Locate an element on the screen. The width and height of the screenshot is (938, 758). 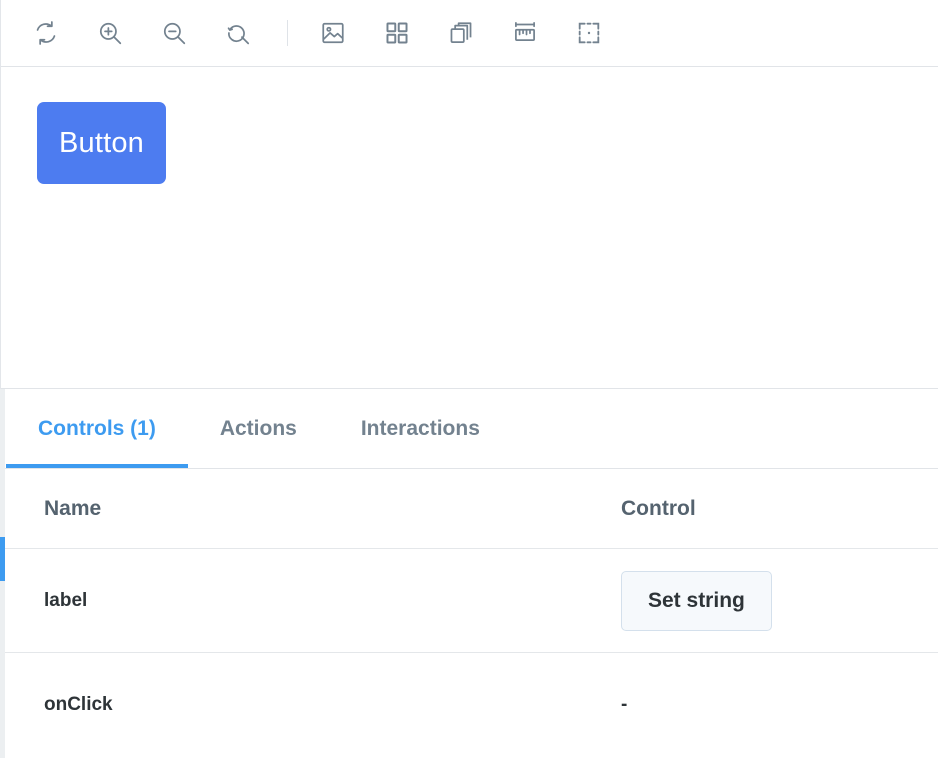
background-image-icon is located at coordinates (333, 33).